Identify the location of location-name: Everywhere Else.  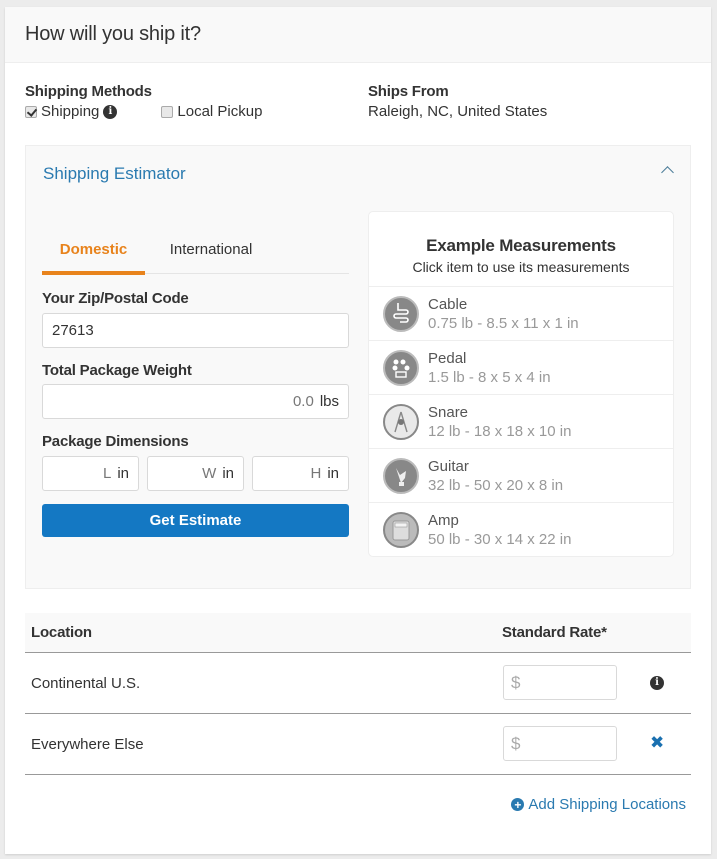
(87, 744).